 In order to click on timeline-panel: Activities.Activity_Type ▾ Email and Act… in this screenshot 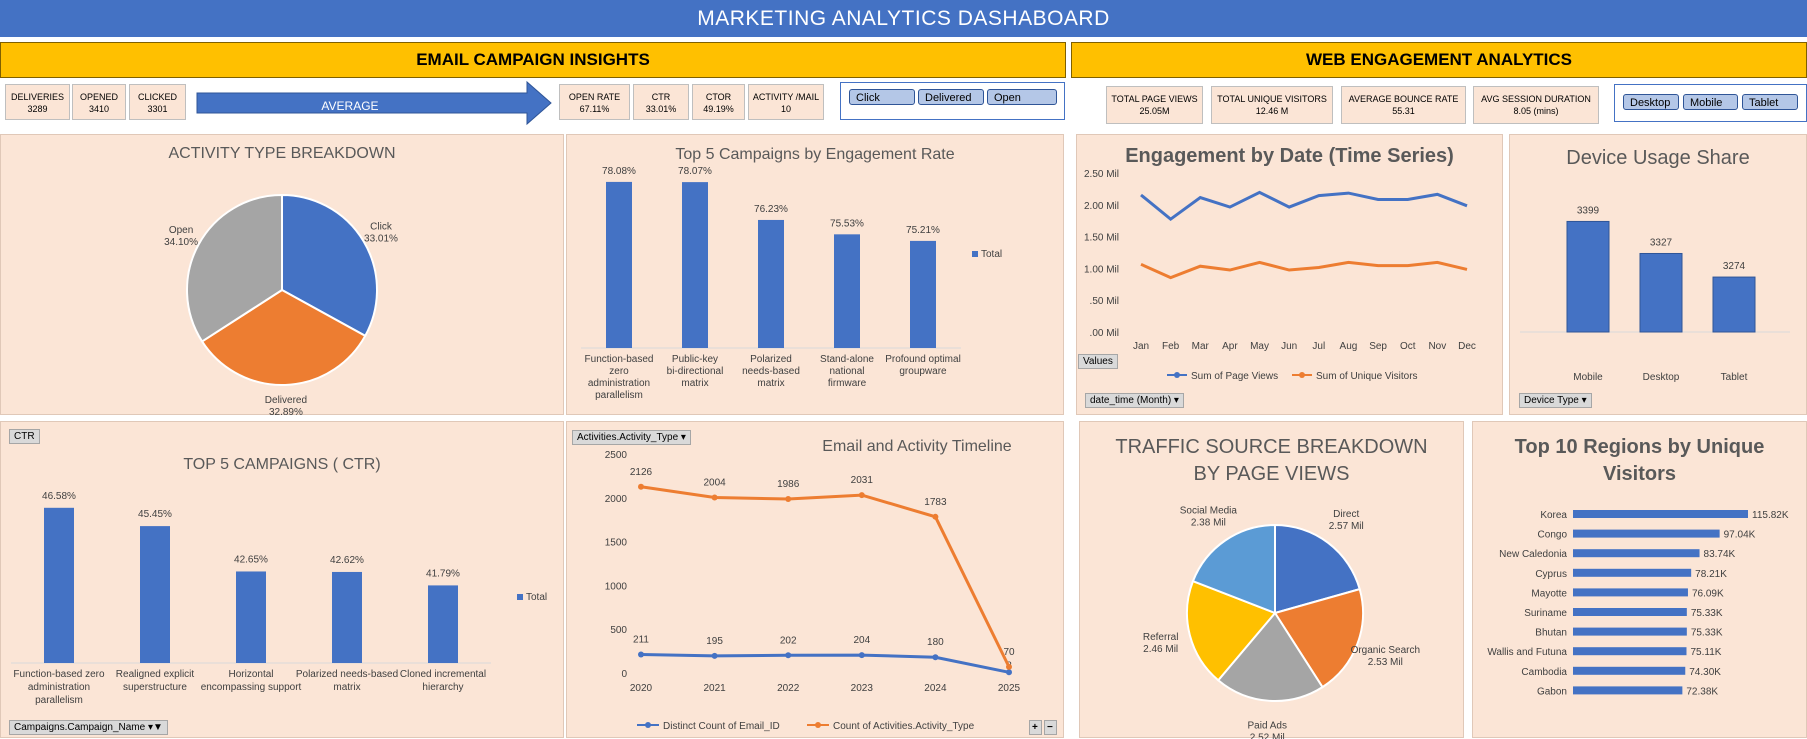, I will do `click(815, 579)`.